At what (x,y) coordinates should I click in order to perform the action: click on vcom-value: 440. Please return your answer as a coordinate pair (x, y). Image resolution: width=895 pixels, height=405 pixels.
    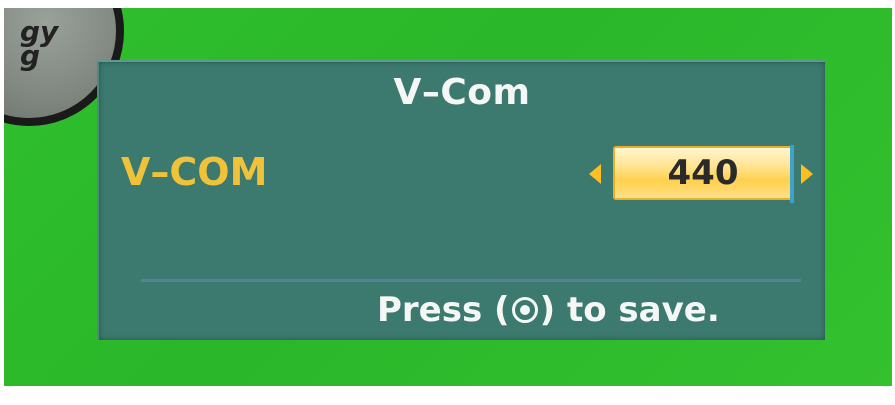
    Looking at the image, I should click on (703, 173).